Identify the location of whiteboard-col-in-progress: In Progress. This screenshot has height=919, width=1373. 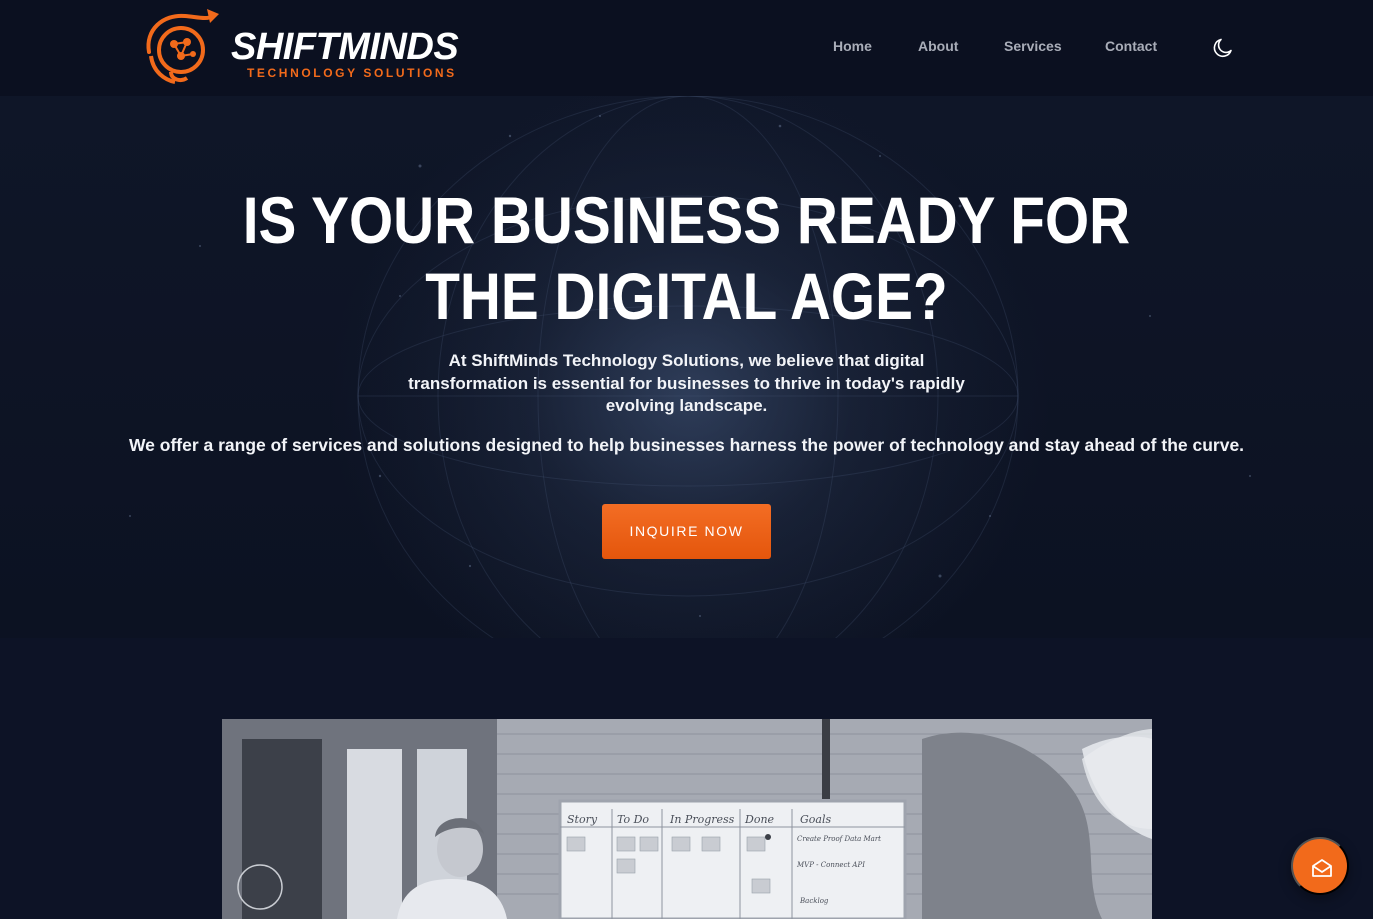
(702, 819).